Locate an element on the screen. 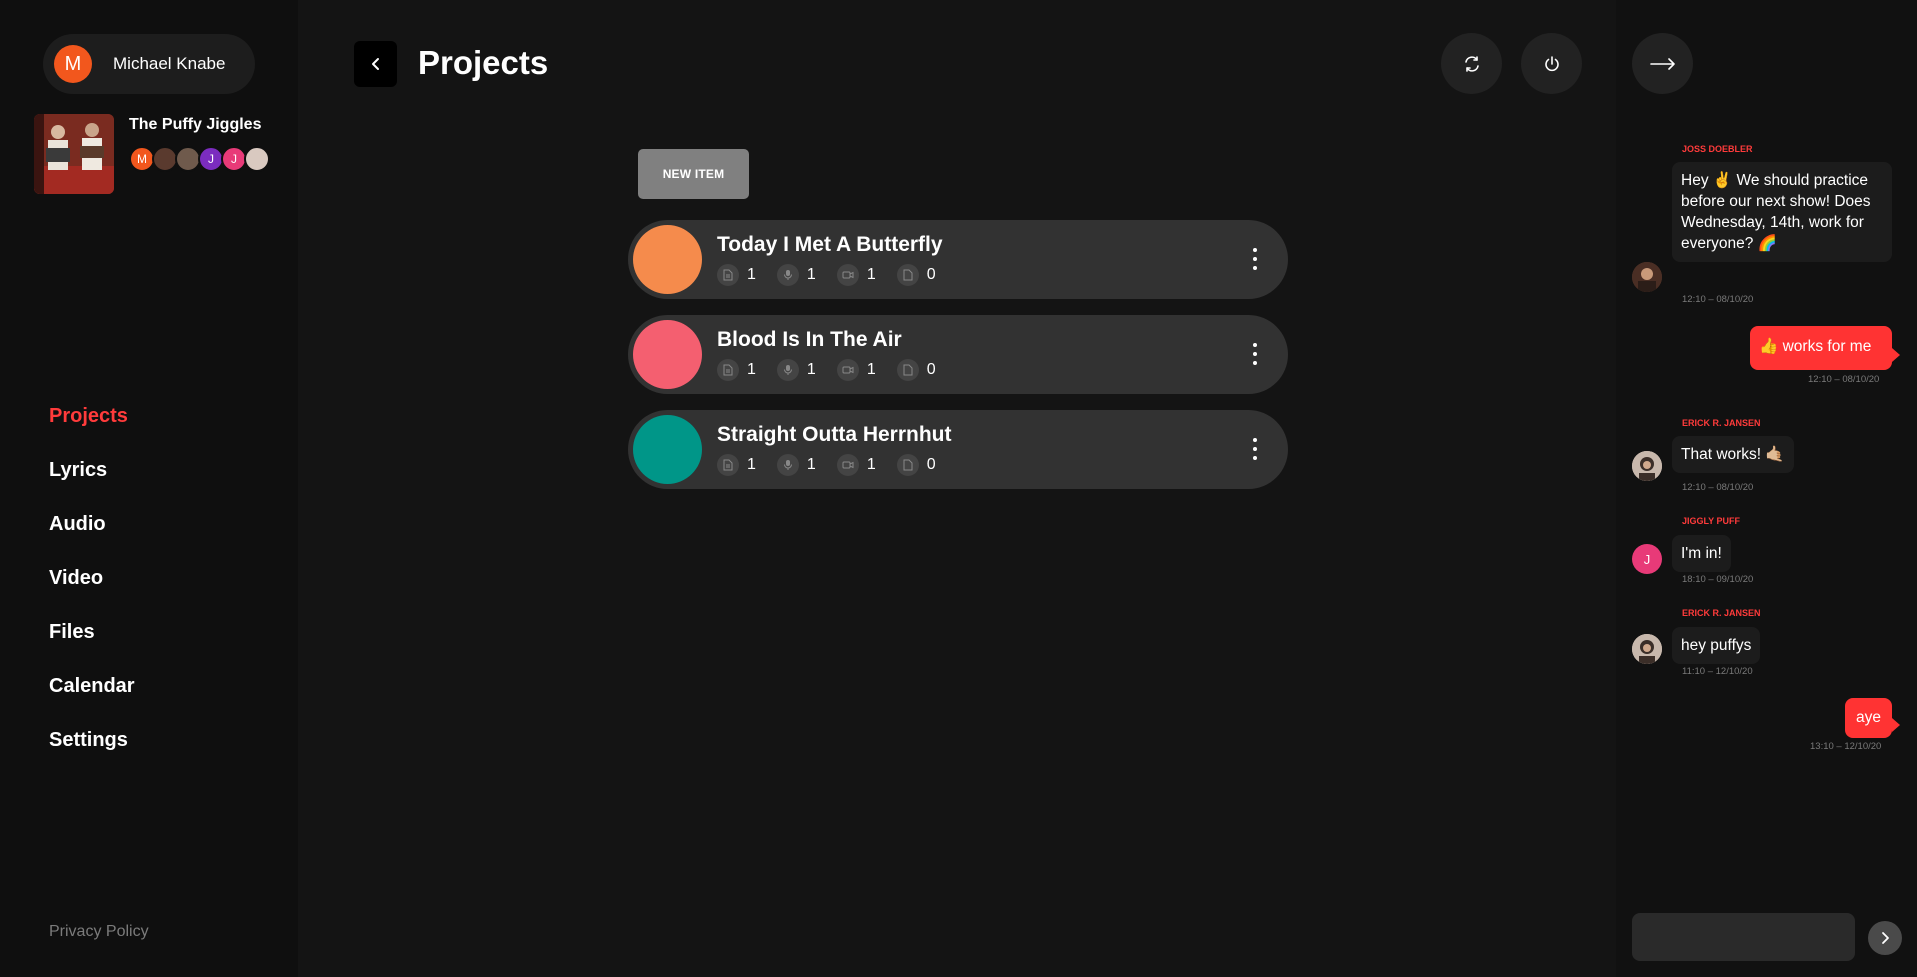 This screenshot has height=977, width=1917. message-bubble: That works! 🤙🏼 is located at coordinates (1733, 454).